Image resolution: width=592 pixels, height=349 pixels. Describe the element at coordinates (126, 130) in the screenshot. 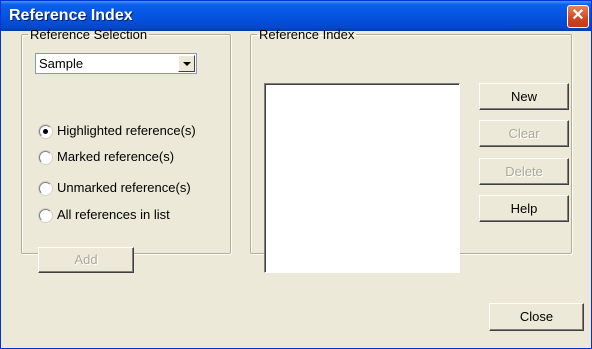

I see `radio-label: Highlighted reference(s)` at that location.